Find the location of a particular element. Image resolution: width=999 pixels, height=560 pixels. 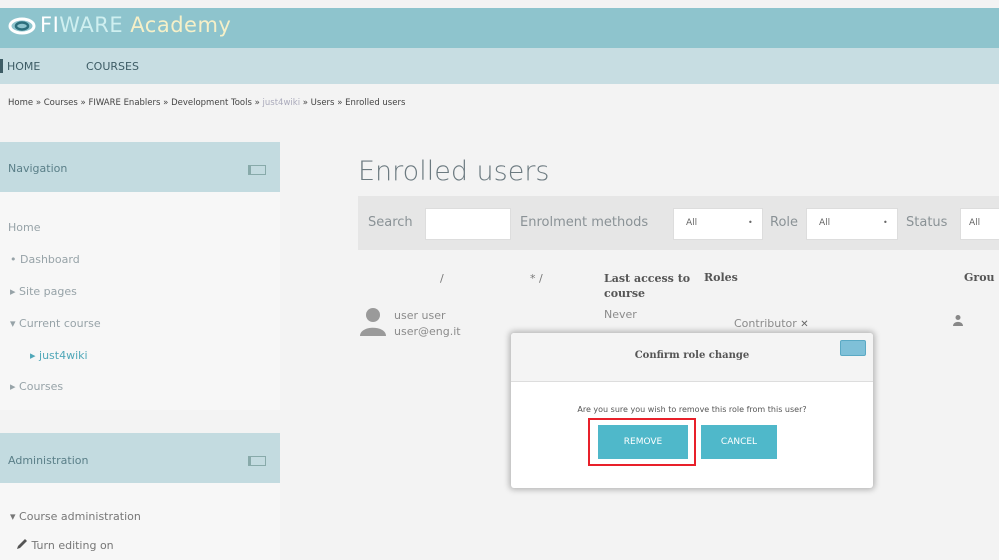

column-header-roles: Roles is located at coordinates (721, 277).